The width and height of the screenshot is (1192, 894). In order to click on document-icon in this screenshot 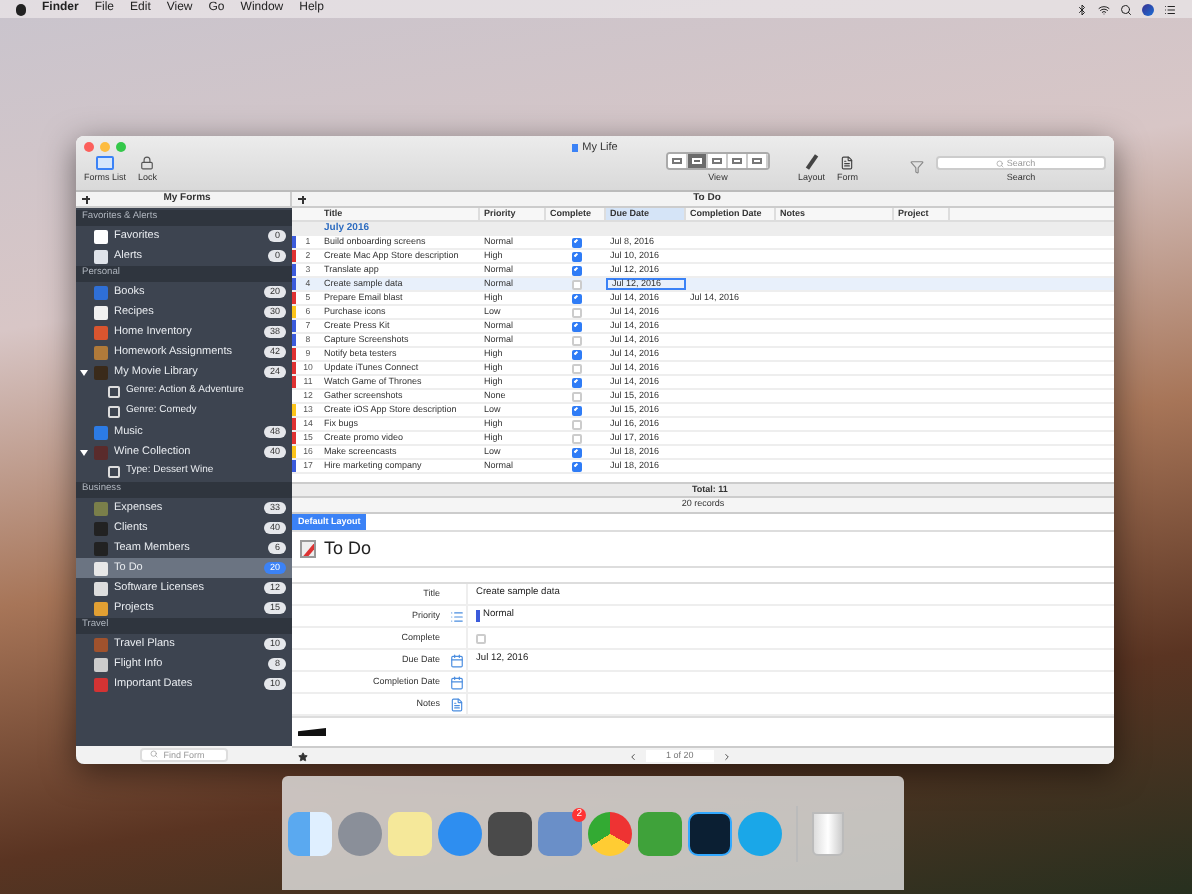, I will do `click(575, 148)`.